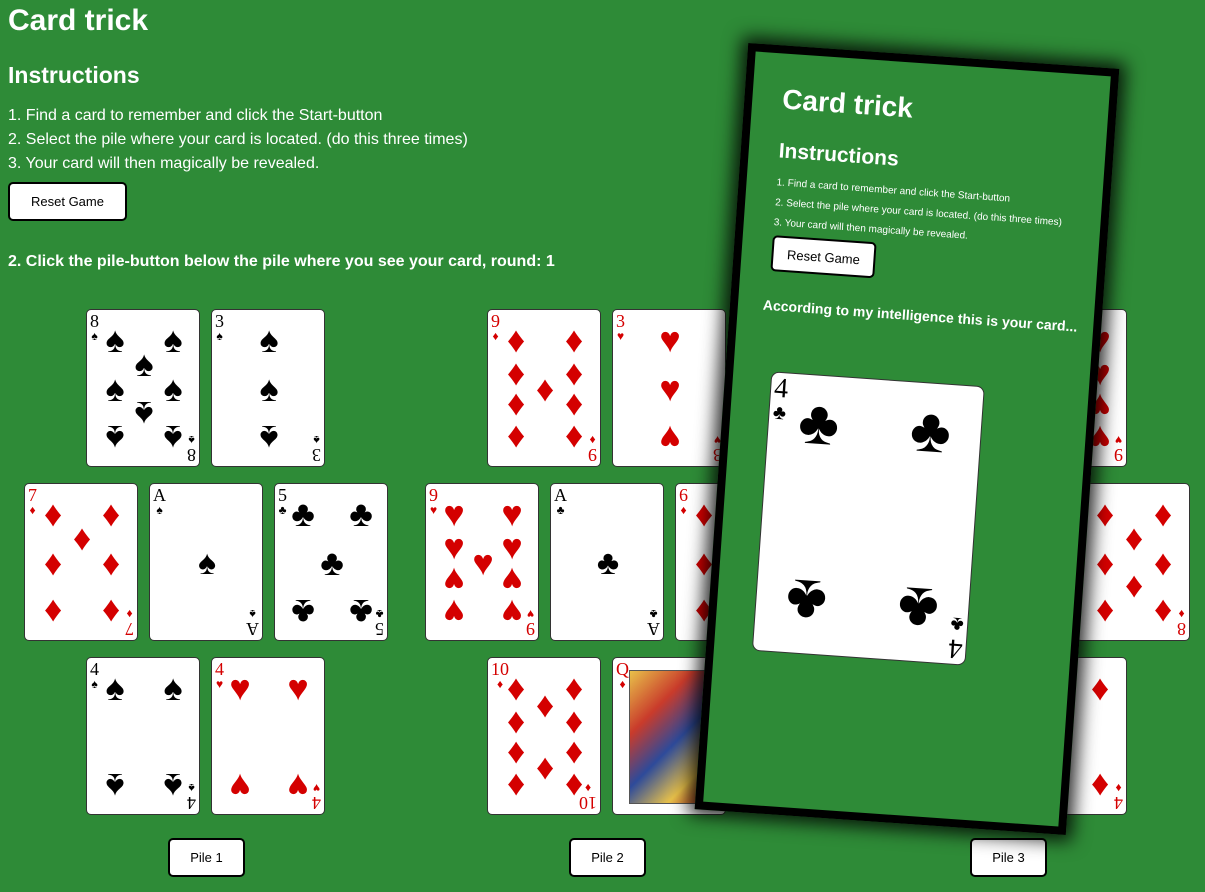  Describe the element at coordinates (219, 675) in the screenshot. I see `card-corner-top: 4 ♥` at that location.